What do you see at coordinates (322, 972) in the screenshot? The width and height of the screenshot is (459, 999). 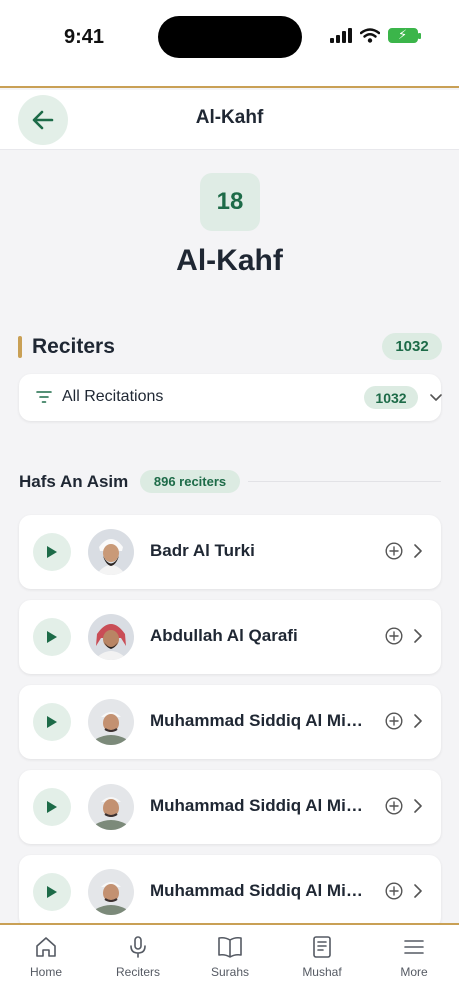 I see `tab-label: Mushaf` at bounding box center [322, 972].